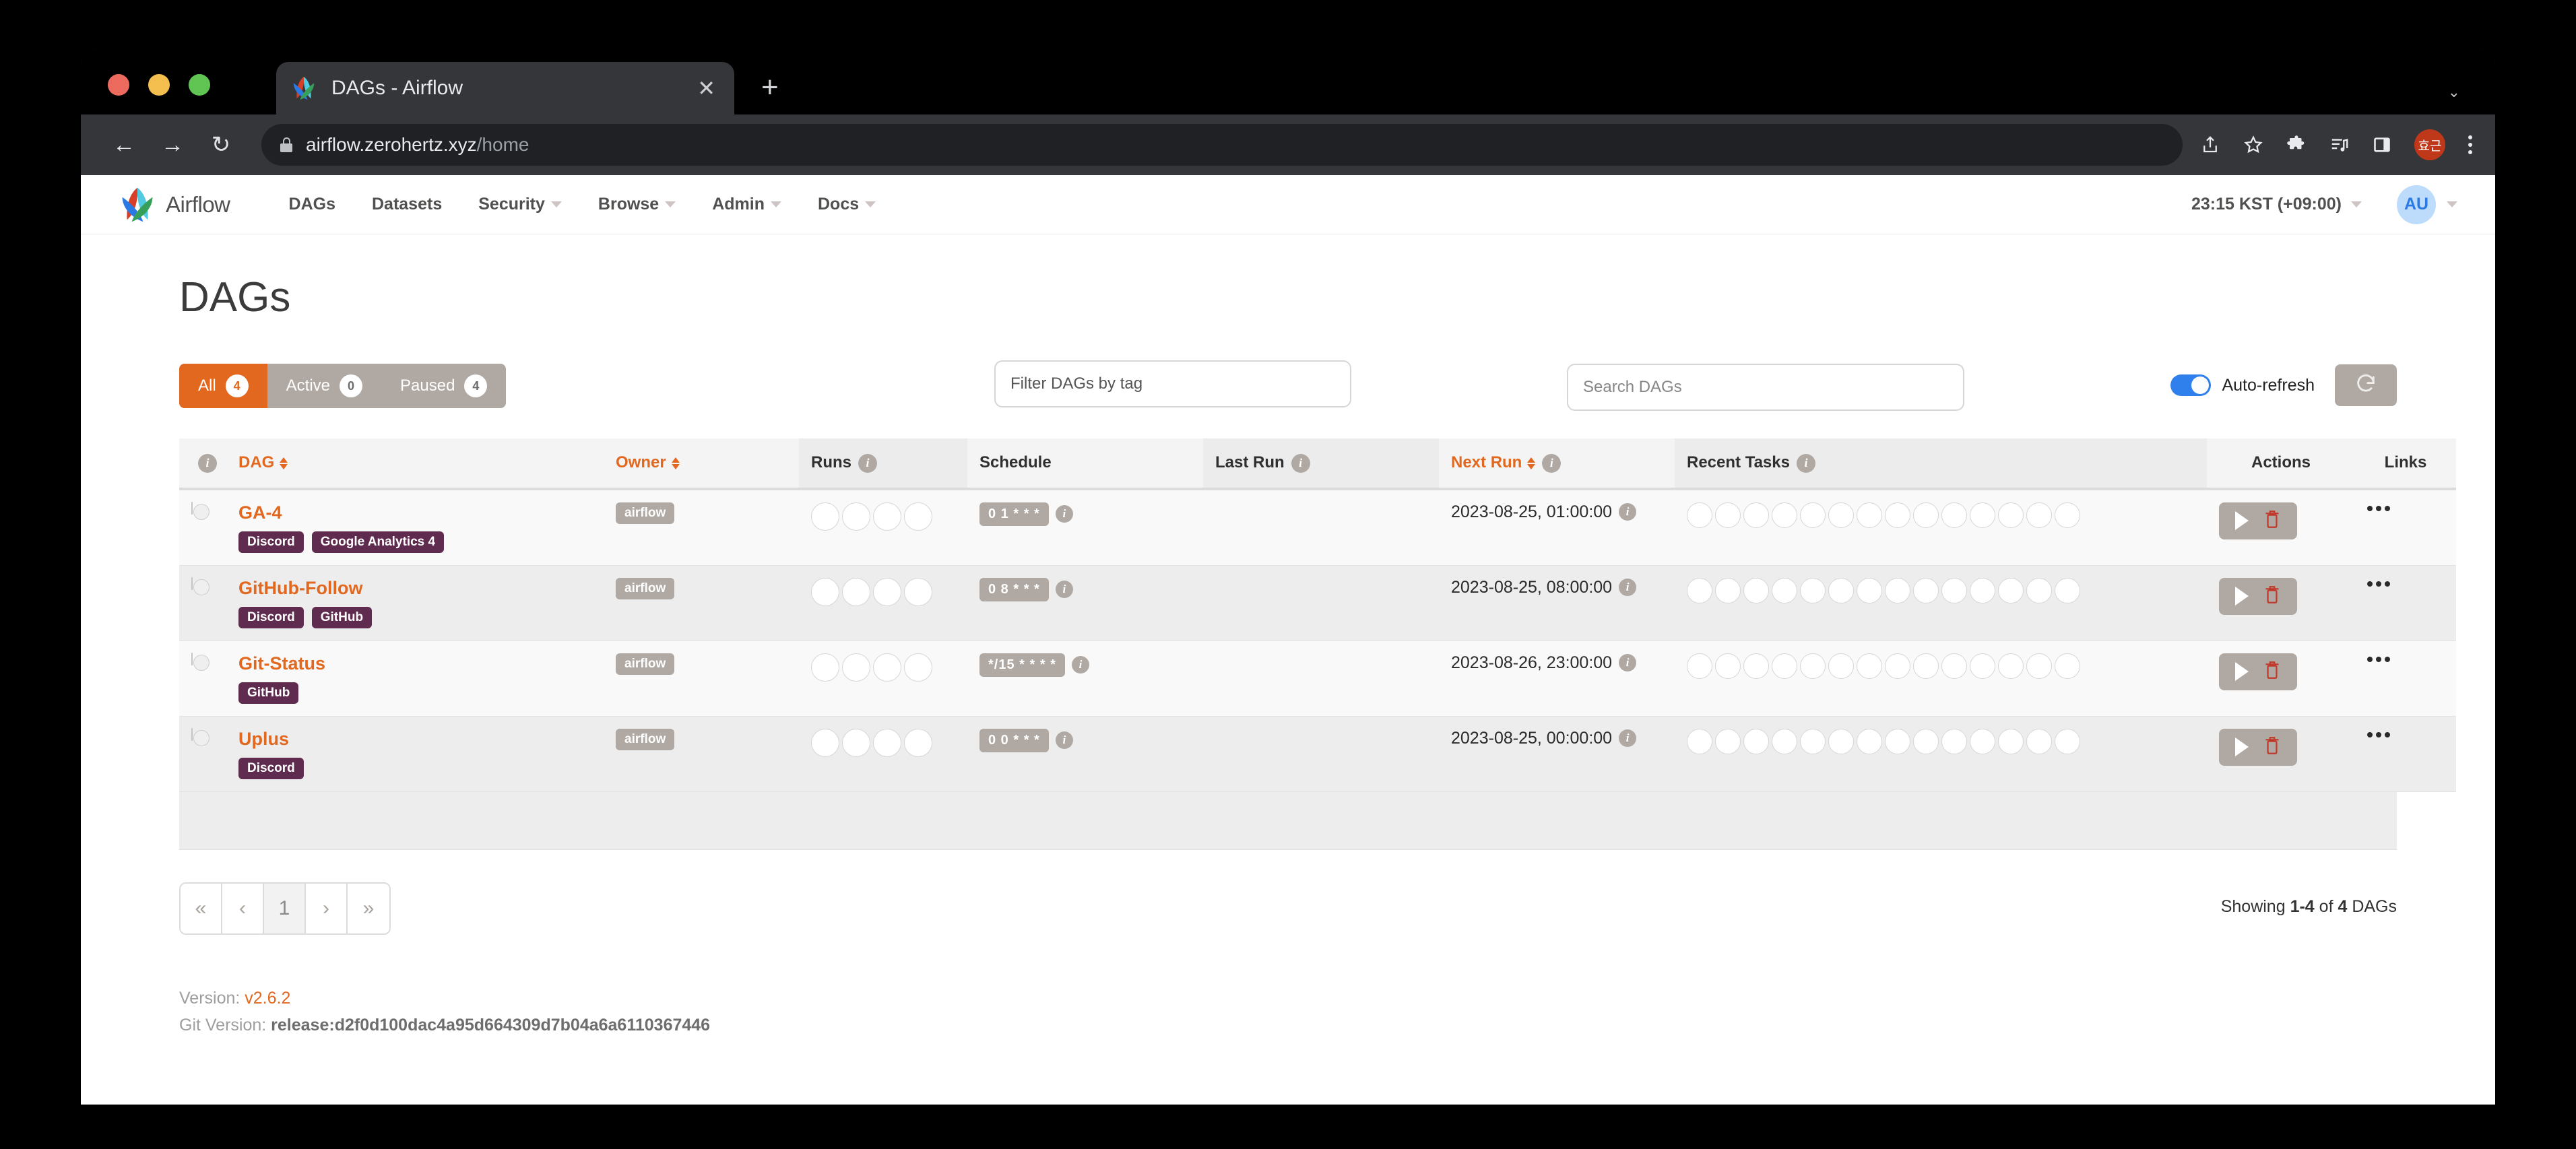 The height and width of the screenshot is (1149, 2576). What do you see at coordinates (505, 88) in the screenshot?
I see `browser-tab: DAGs - Airflow ✕` at bounding box center [505, 88].